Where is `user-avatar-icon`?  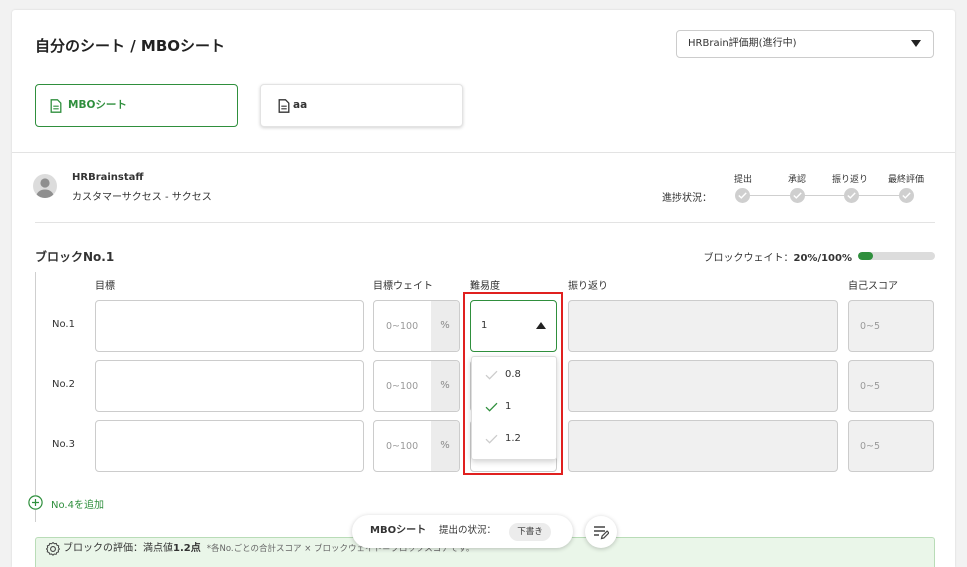
user-avatar-icon is located at coordinates (45, 186).